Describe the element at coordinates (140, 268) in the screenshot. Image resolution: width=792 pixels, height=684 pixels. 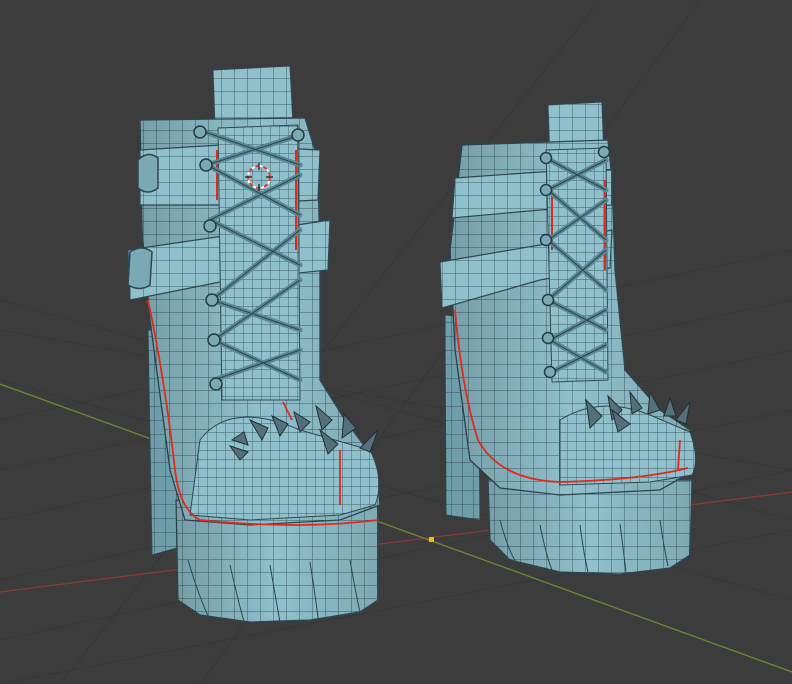
I see `boot-left-buckle-mid` at that location.